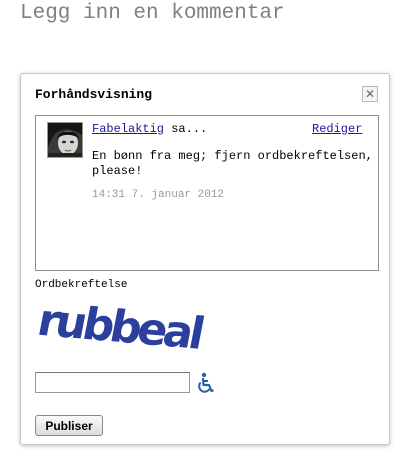 The height and width of the screenshot is (461, 408). What do you see at coordinates (134, 329) in the screenshot?
I see `captcha-image: rubbeal` at bounding box center [134, 329].